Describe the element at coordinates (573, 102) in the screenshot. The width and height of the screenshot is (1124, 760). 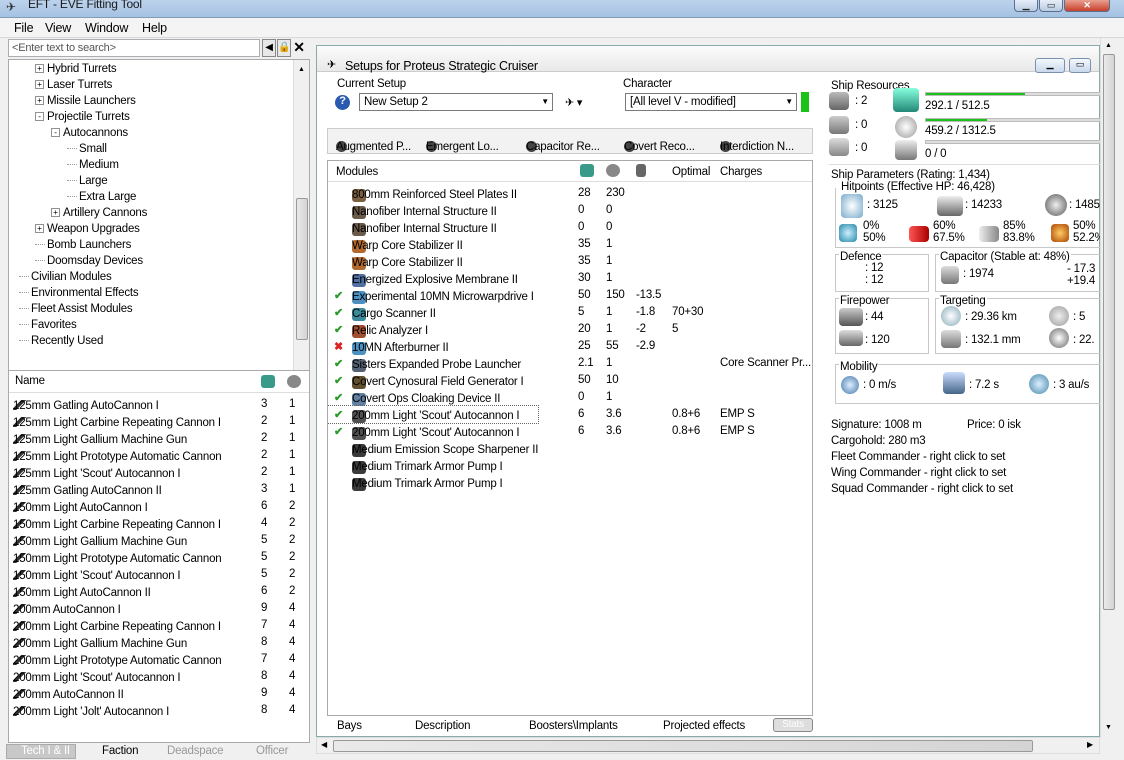
I see `setup-options-icon: ✈ ▾` at that location.